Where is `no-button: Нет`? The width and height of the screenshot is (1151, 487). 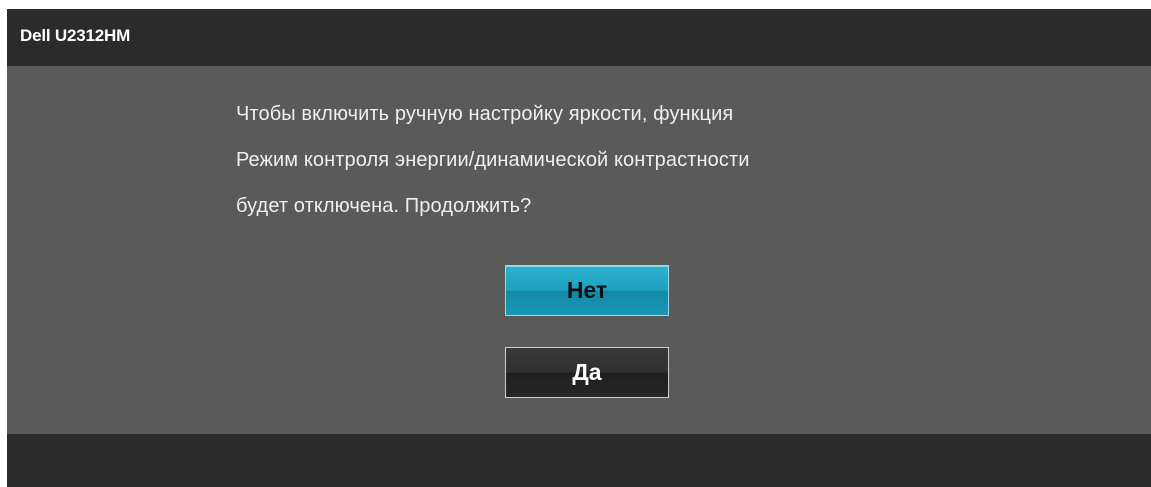
no-button: Нет is located at coordinates (587, 290).